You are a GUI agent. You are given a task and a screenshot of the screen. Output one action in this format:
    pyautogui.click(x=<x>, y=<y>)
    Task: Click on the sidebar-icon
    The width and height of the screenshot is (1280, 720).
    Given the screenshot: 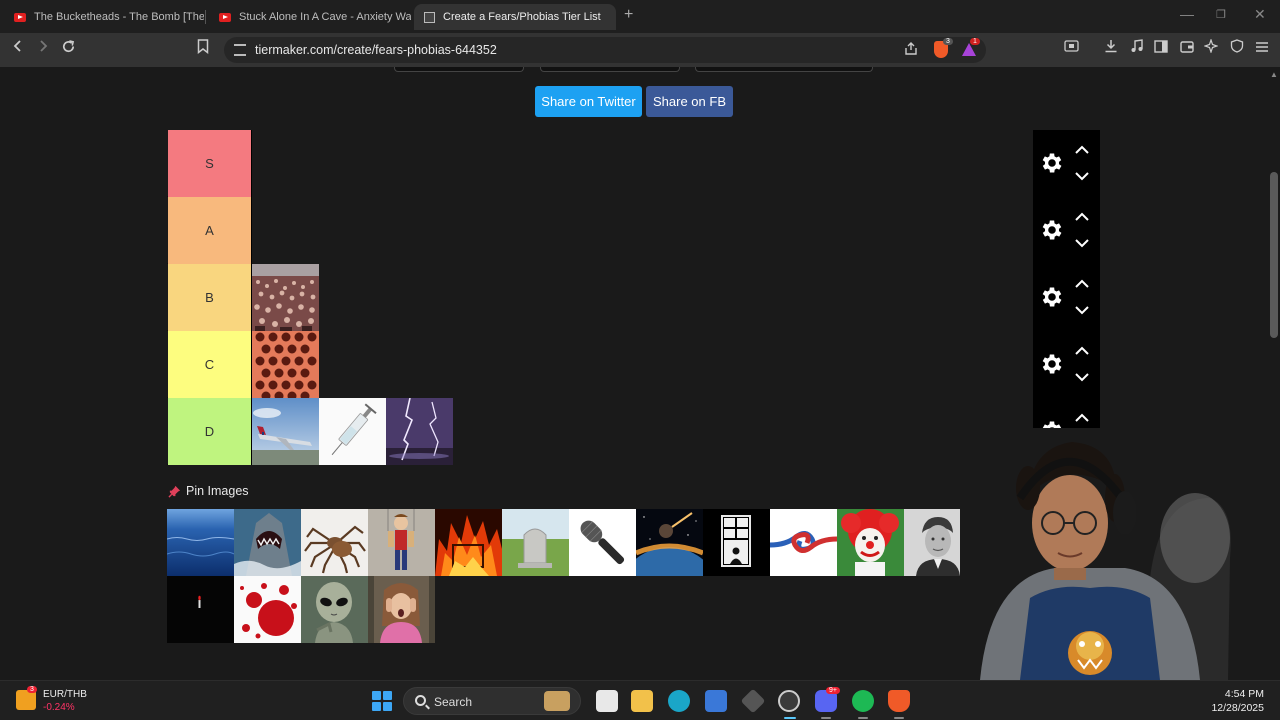 What is the action you would take?
    pyautogui.click(x=1161, y=49)
    